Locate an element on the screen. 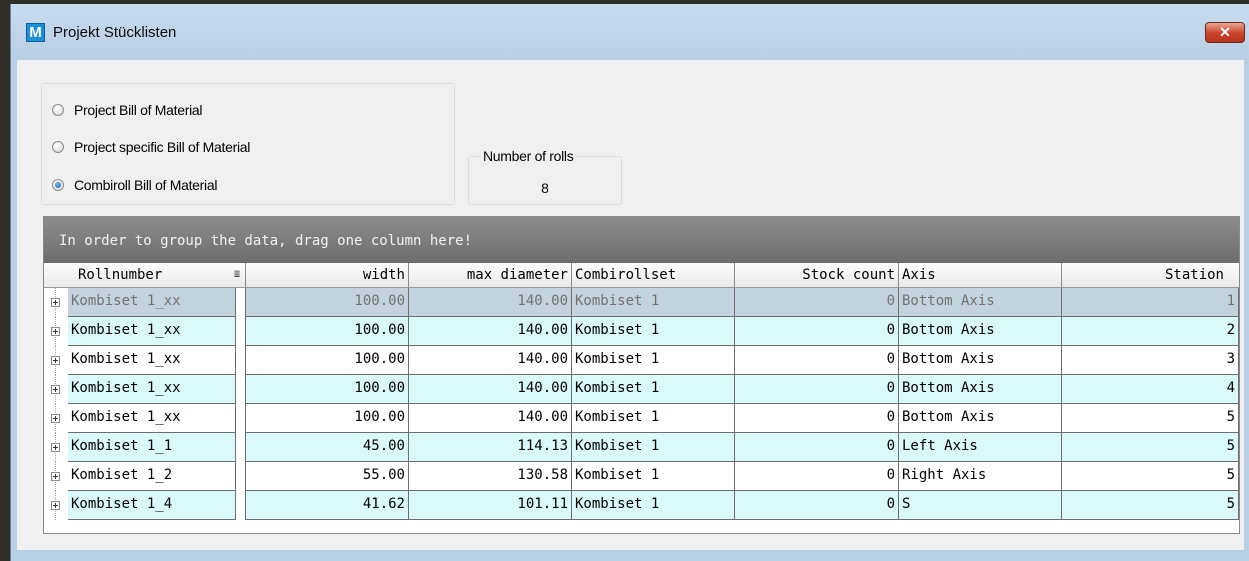 The image size is (1249, 561). number-of-rolls-label: Number of rolls is located at coordinates (528, 156).